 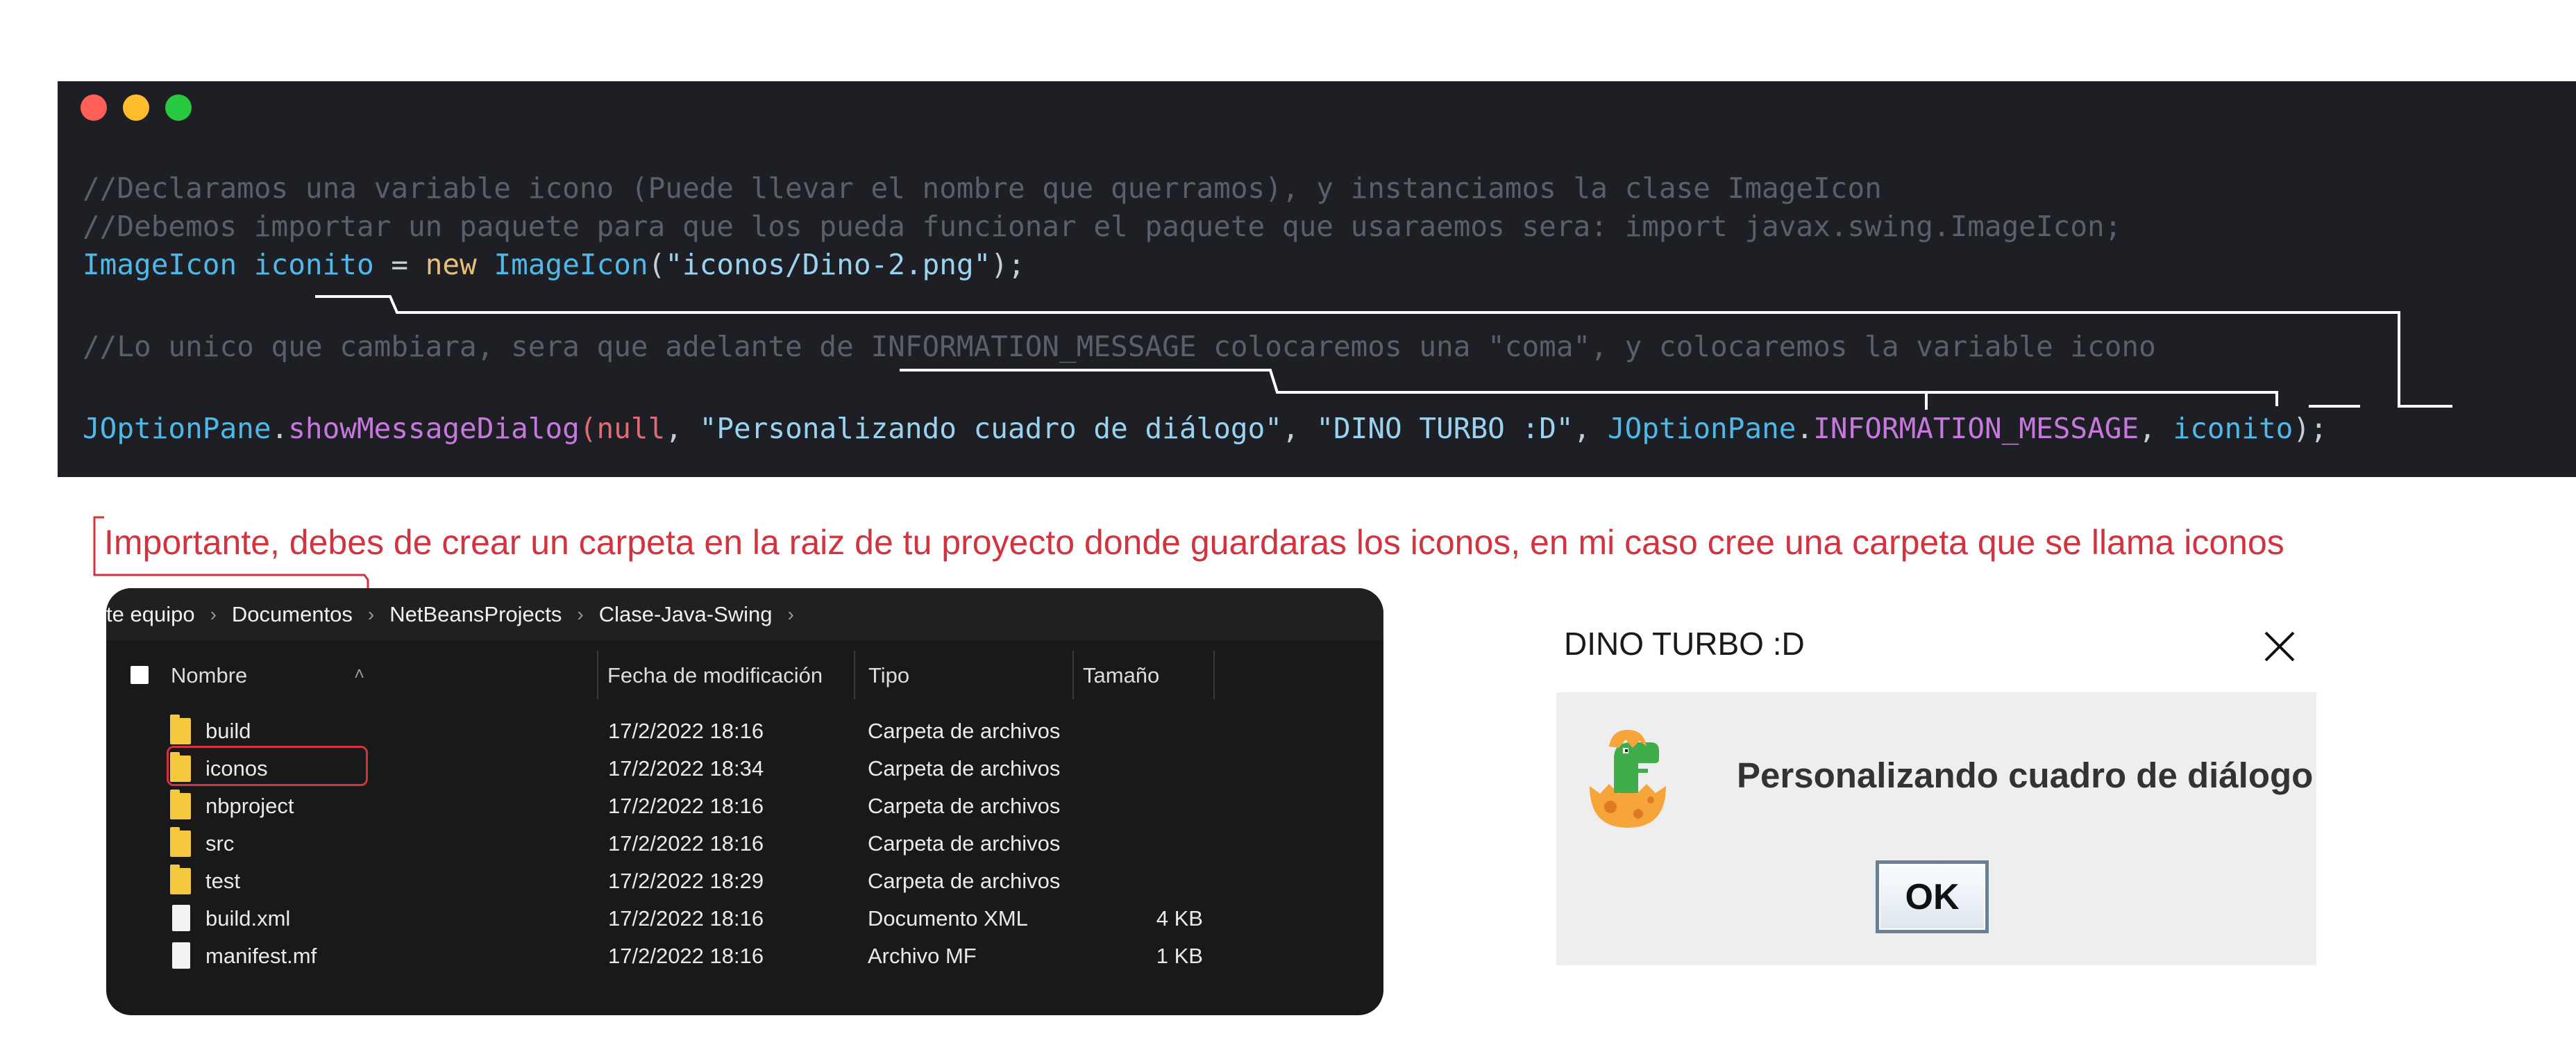 What do you see at coordinates (2025, 776) in the screenshot?
I see `dialog-message: Personalizando cuadro de diálogo` at bounding box center [2025, 776].